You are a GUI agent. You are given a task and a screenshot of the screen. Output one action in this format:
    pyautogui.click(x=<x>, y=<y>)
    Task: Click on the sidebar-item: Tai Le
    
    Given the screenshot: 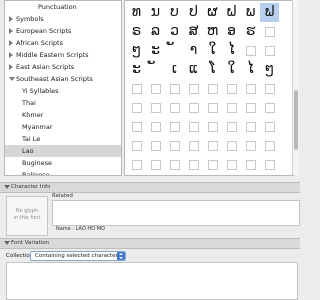 What is the action you would take?
    pyautogui.click(x=63, y=139)
    